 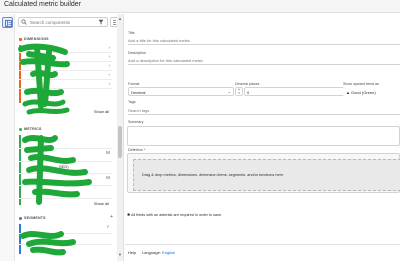 I want to click on help-link: Help, so click(x=132, y=252).